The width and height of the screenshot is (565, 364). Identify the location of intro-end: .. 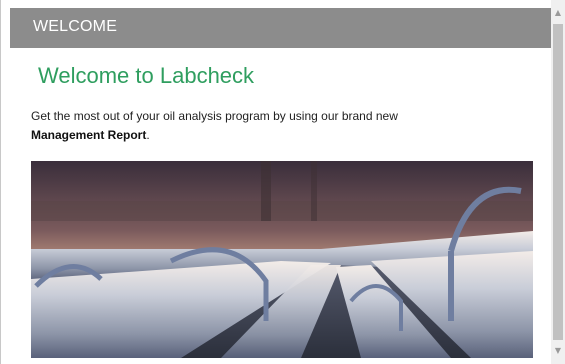
(148, 135).